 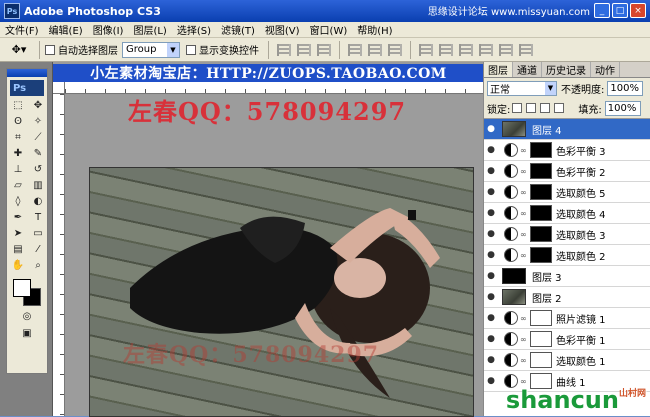 I want to click on tab-history: 历史记录, so click(x=566, y=69).